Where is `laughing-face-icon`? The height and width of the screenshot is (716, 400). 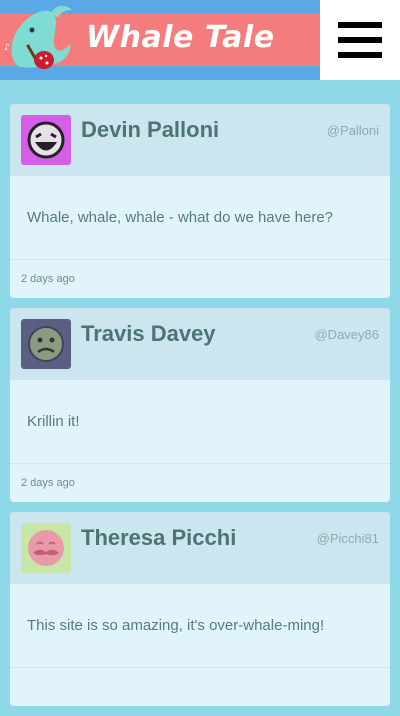
laughing-face-icon is located at coordinates (46, 140).